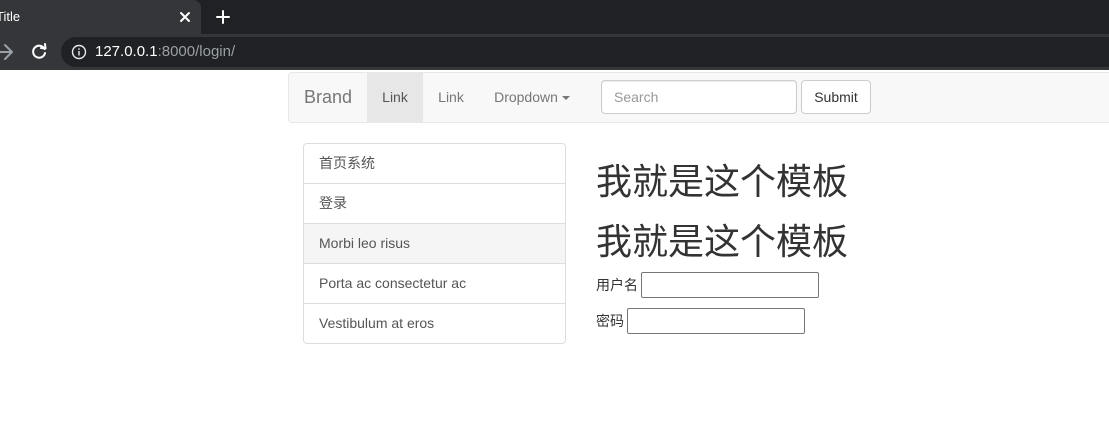  Describe the element at coordinates (716, 321) in the screenshot. I see `password-input` at that location.